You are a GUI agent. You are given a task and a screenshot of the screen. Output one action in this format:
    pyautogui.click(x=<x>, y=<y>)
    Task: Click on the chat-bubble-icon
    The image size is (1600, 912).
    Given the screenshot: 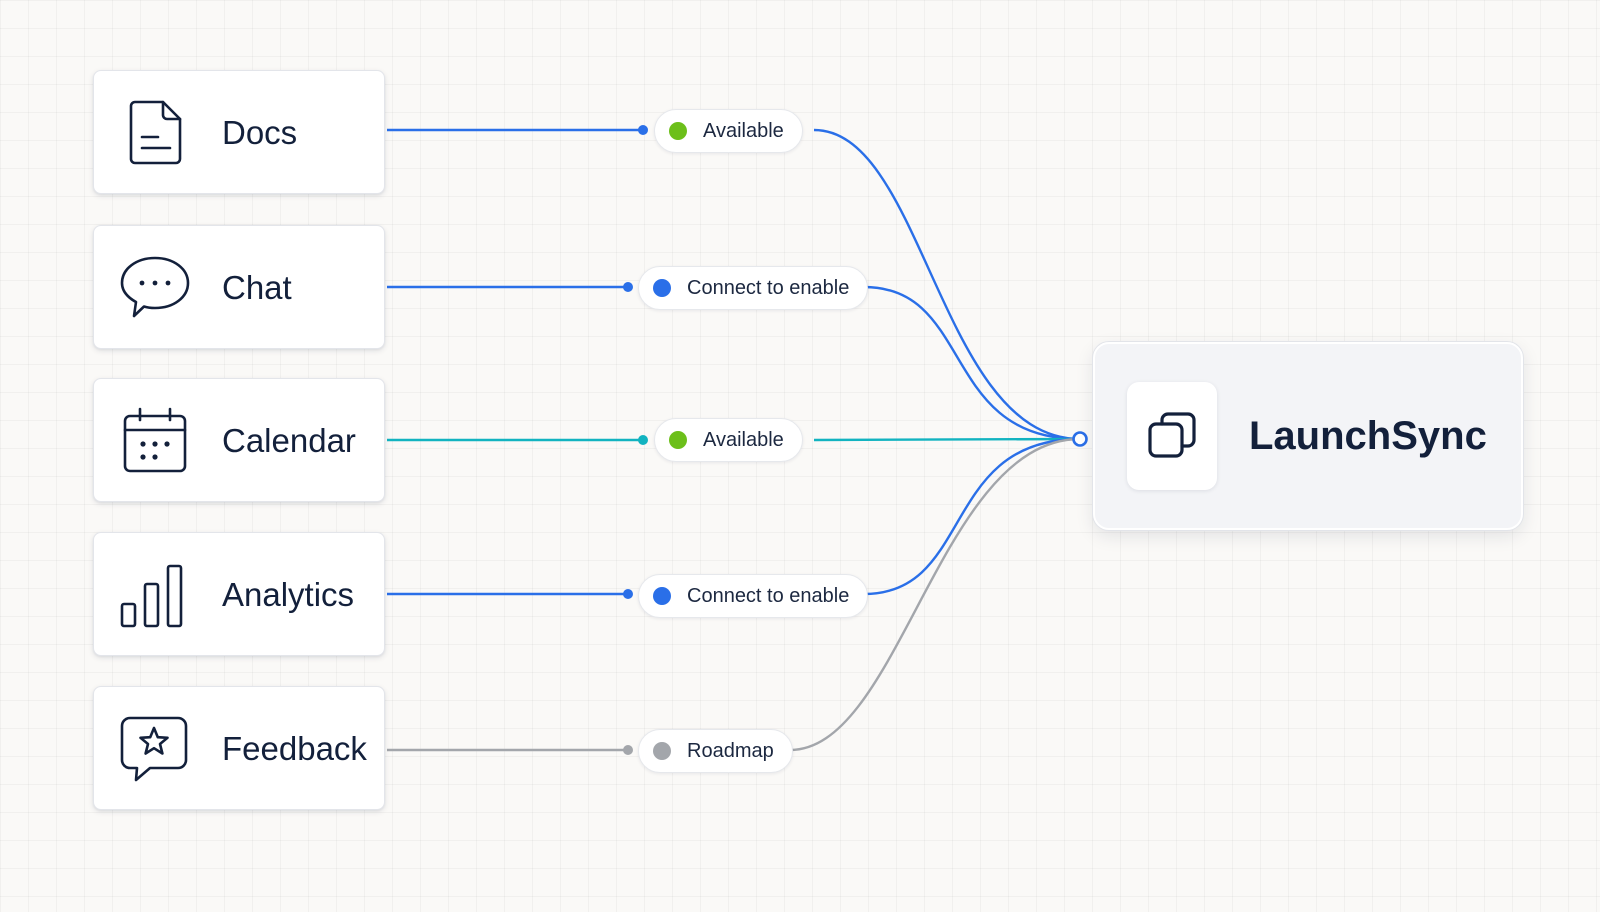 What is the action you would take?
    pyautogui.click(x=155, y=288)
    